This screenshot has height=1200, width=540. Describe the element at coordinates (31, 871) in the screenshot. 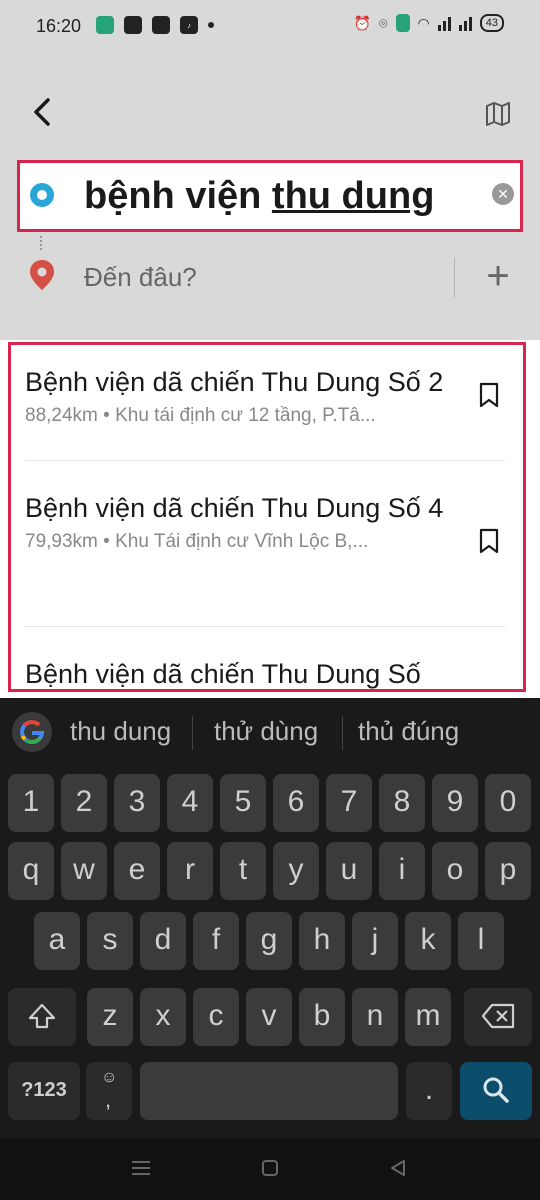

I see `key-q: q` at that location.